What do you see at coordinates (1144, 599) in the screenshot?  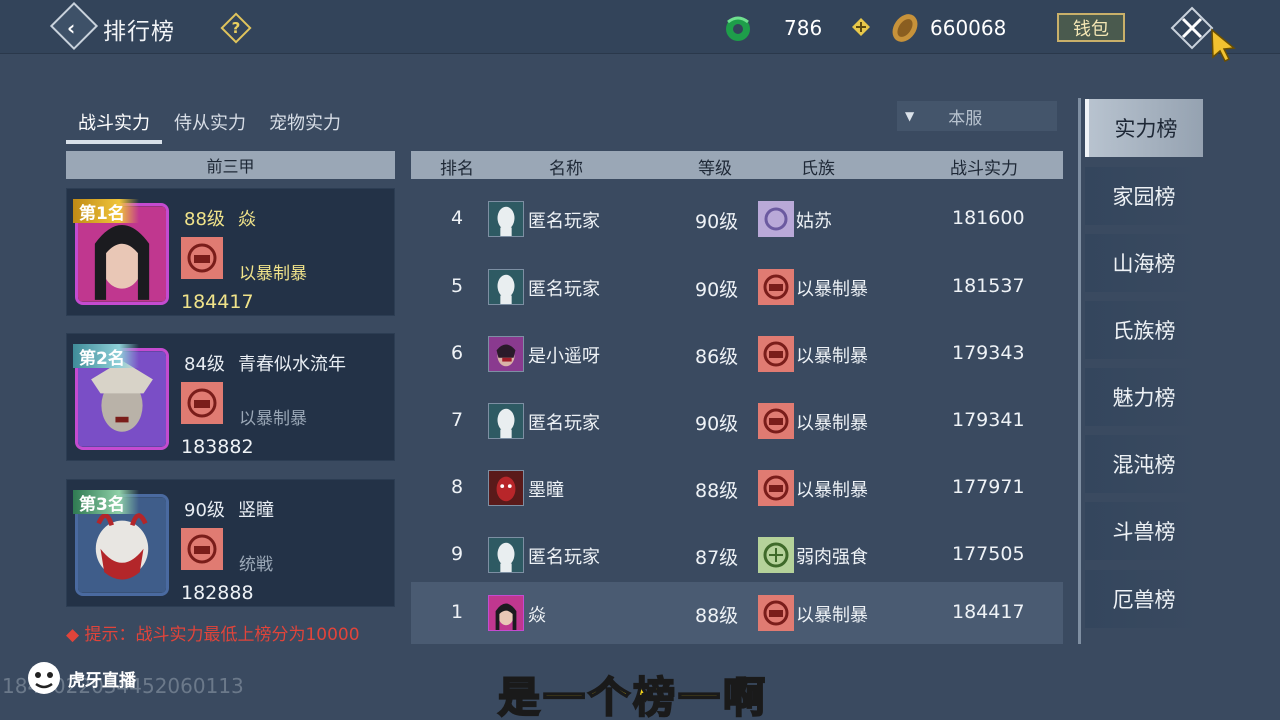 I see `side-nav-evil-beast-ranking: 厄兽榜` at bounding box center [1144, 599].